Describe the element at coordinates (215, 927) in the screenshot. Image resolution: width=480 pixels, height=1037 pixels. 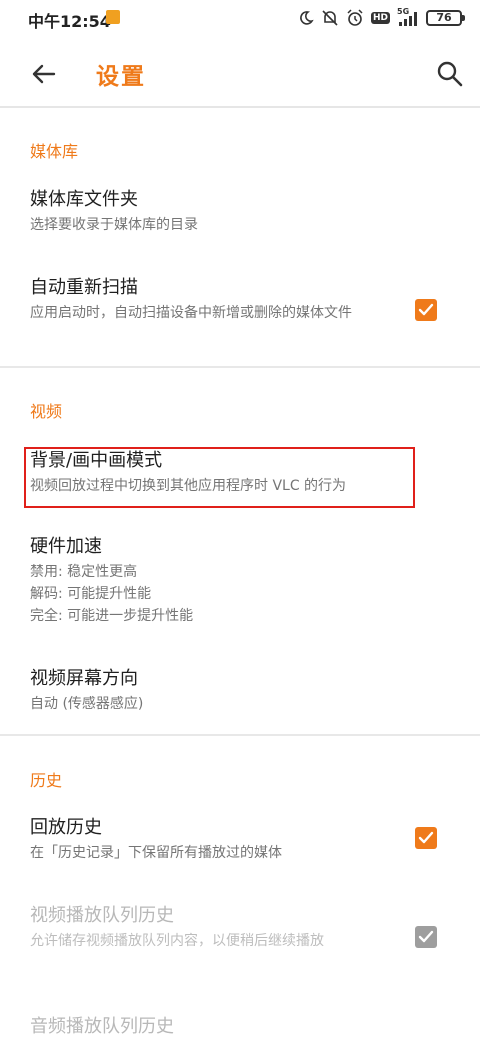
I see `pref-video-queue-history: 视频播放队列历史 允许储存视频播放队列内容，以便稍后继续播放` at that location.